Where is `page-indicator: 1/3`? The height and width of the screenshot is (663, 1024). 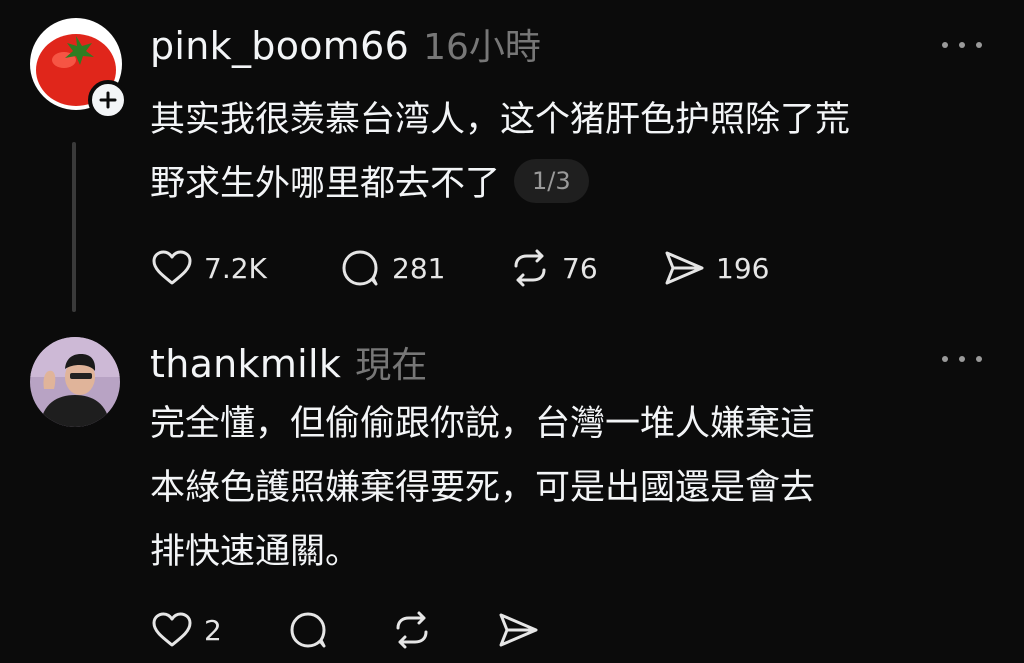
page-indicator: 1/3 is located at coordinates (551, 181).